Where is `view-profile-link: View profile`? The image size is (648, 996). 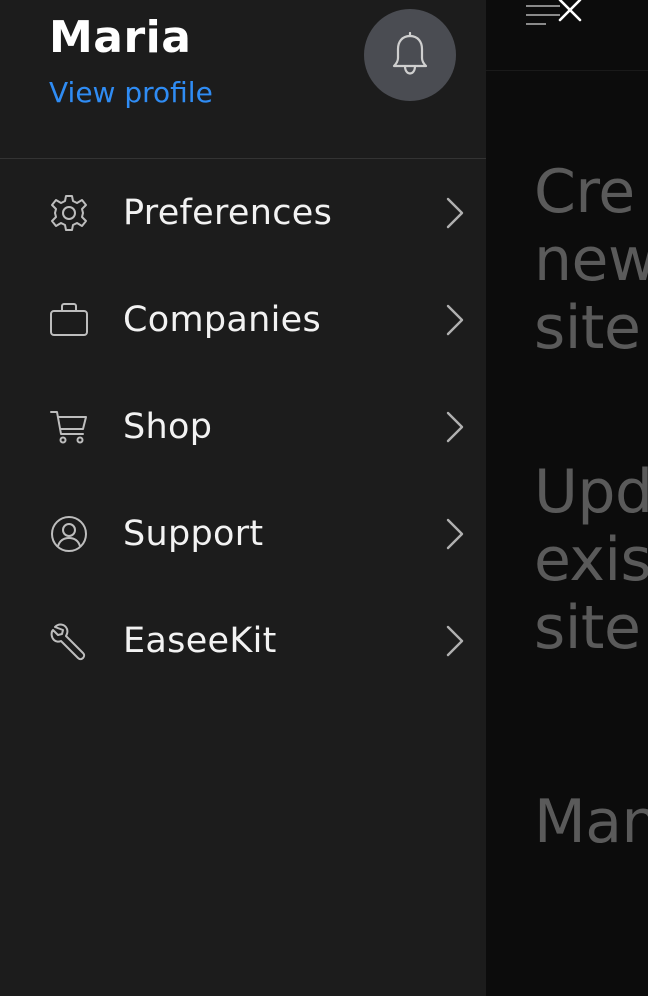
view-profile-link: View profile is located at coordinates (131, 92).